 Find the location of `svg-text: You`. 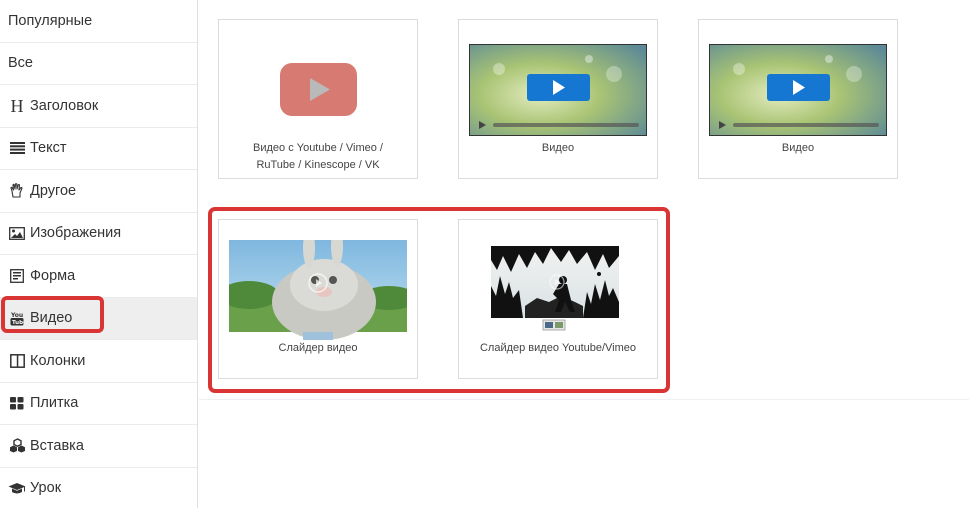

svg-text: You is located at coordinates (16, 315).